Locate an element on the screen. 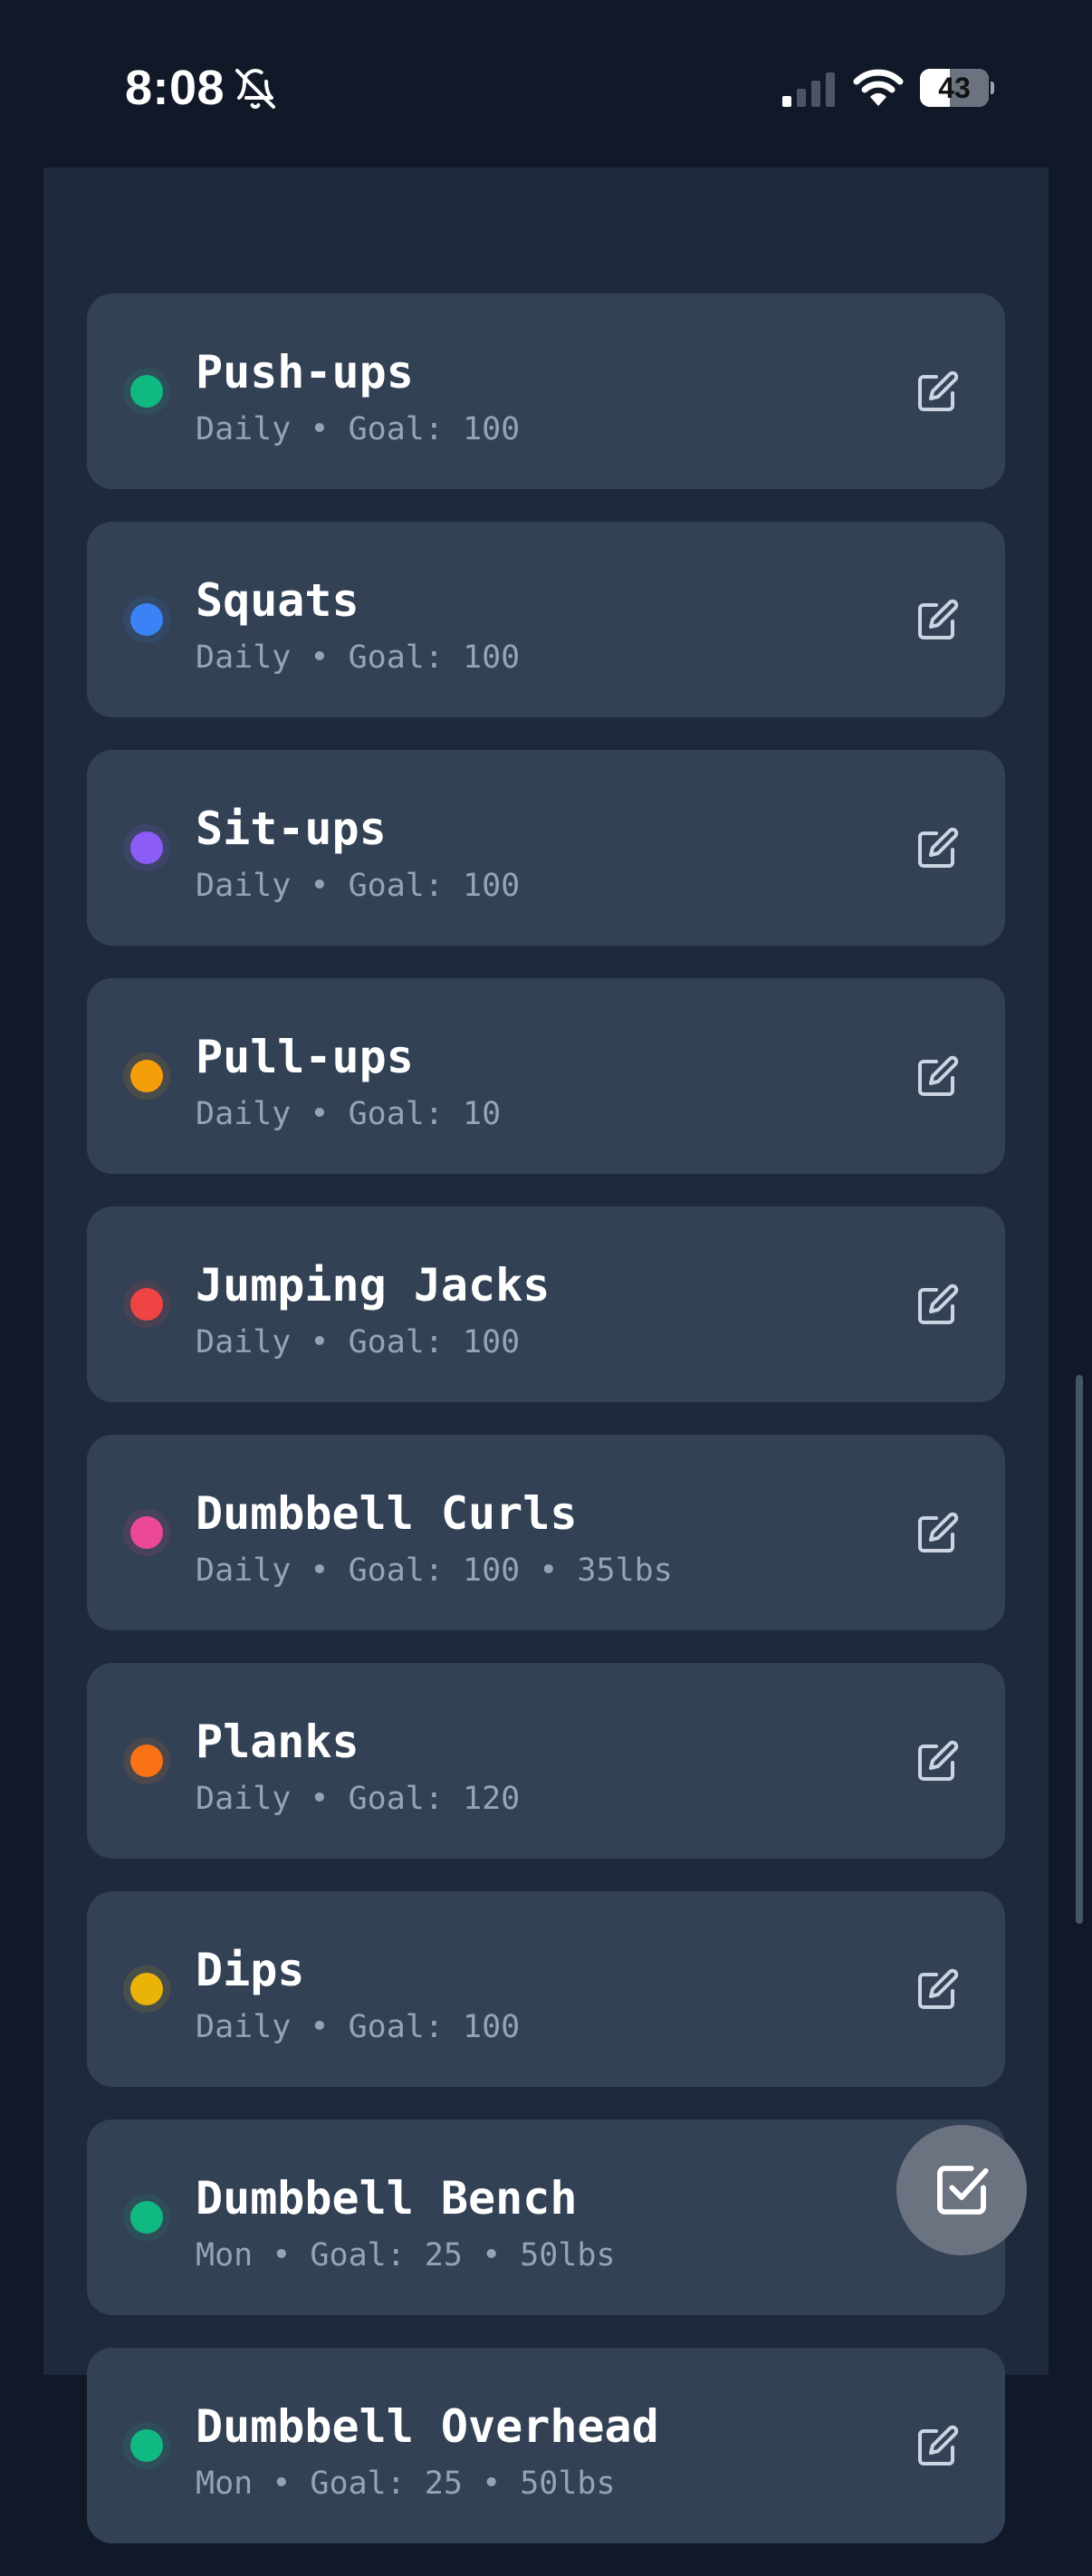 This screenshot has width=1092, height=2576. exercise-schedule: Daily • Goal: 100 • 35lbs is located at coordinates (435, 1570).